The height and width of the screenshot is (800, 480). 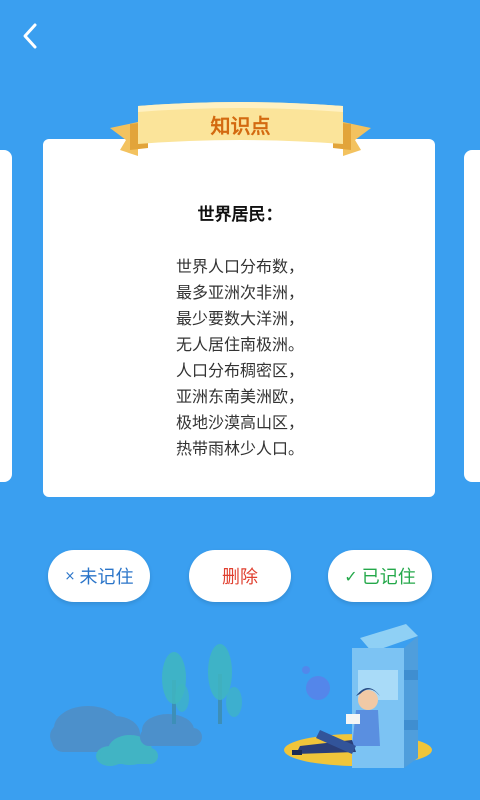 What do you see at coordinates (239, 344) in the screenshot?
I see `poem-line: 无人居住南极洲。` at bounding box center [239, 344].